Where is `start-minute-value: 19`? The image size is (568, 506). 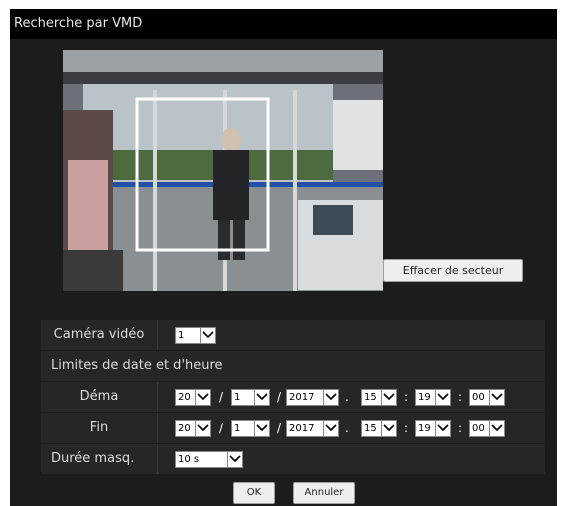
start-minute-value: 19 is located at coordinates (424, 397).